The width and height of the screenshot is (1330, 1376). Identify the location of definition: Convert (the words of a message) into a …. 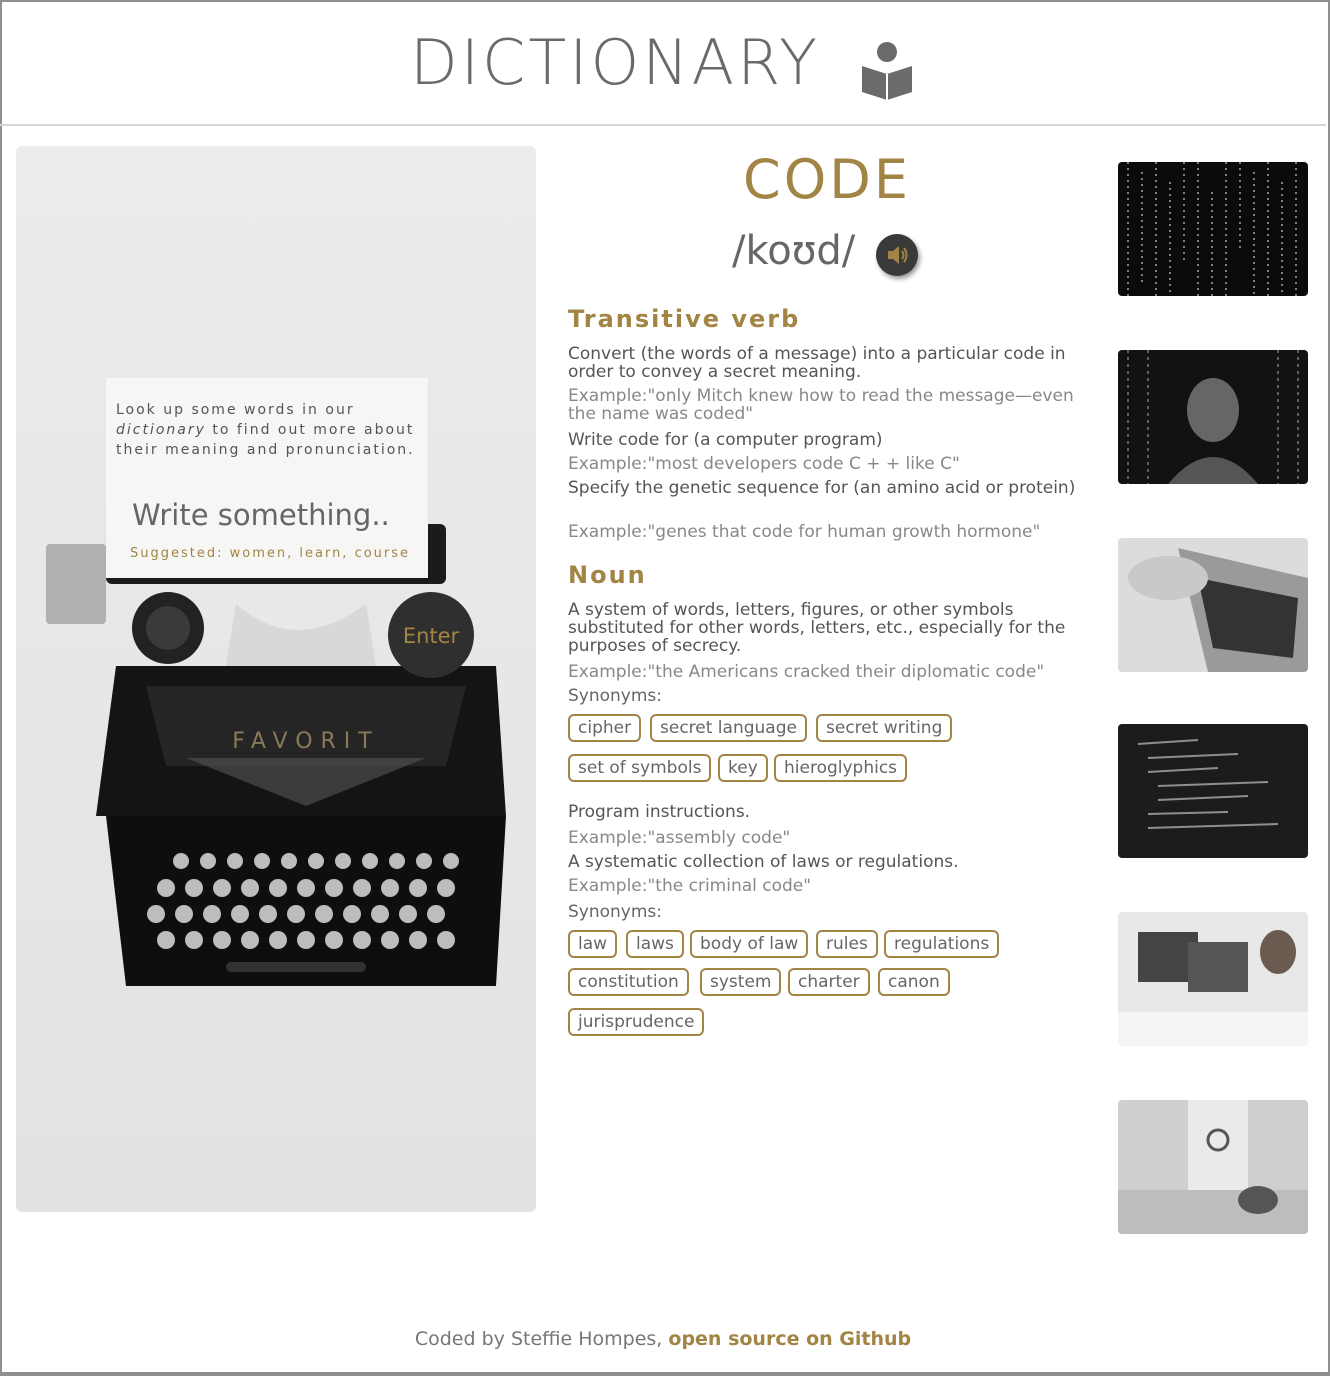
(817, 363).